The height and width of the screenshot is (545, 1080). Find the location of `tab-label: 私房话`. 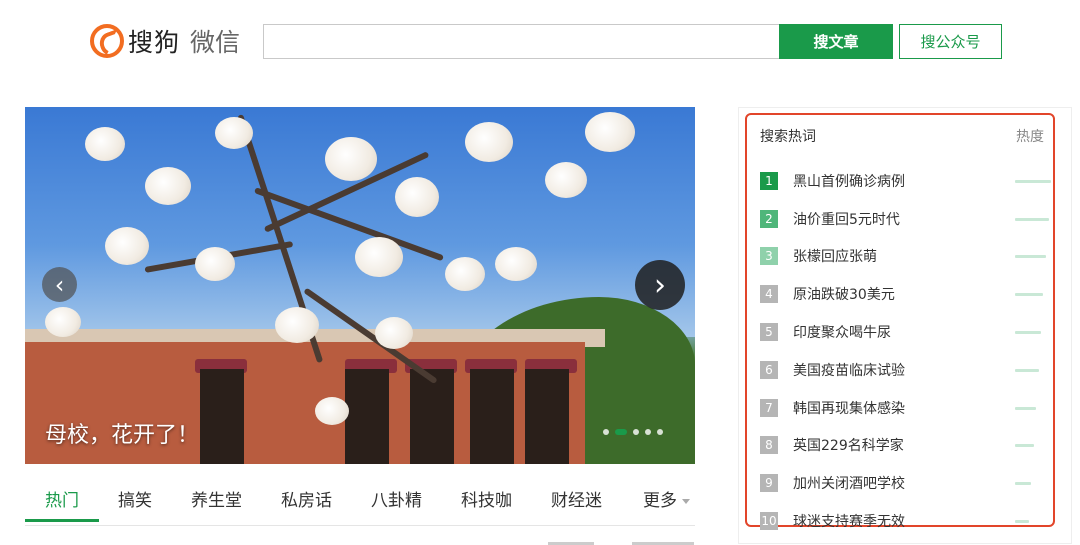

tab-label: 私房话 is located at coordinates (306, 501).